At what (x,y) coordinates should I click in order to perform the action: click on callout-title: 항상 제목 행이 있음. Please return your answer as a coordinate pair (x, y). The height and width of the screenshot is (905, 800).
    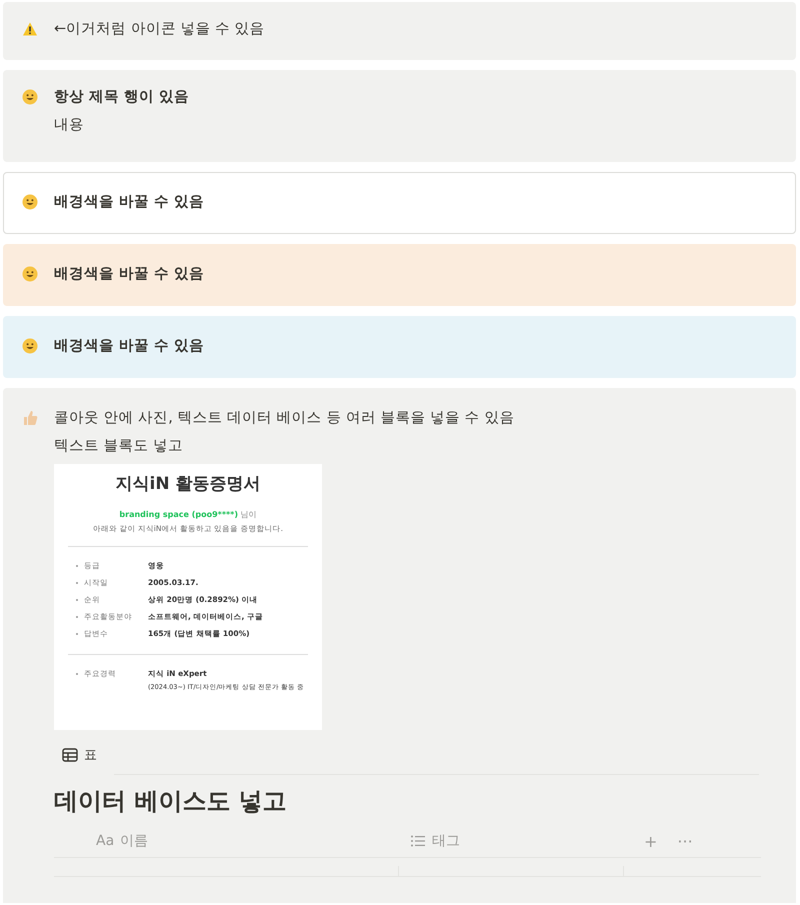
    Looking at the image, I should click on (122, 97).